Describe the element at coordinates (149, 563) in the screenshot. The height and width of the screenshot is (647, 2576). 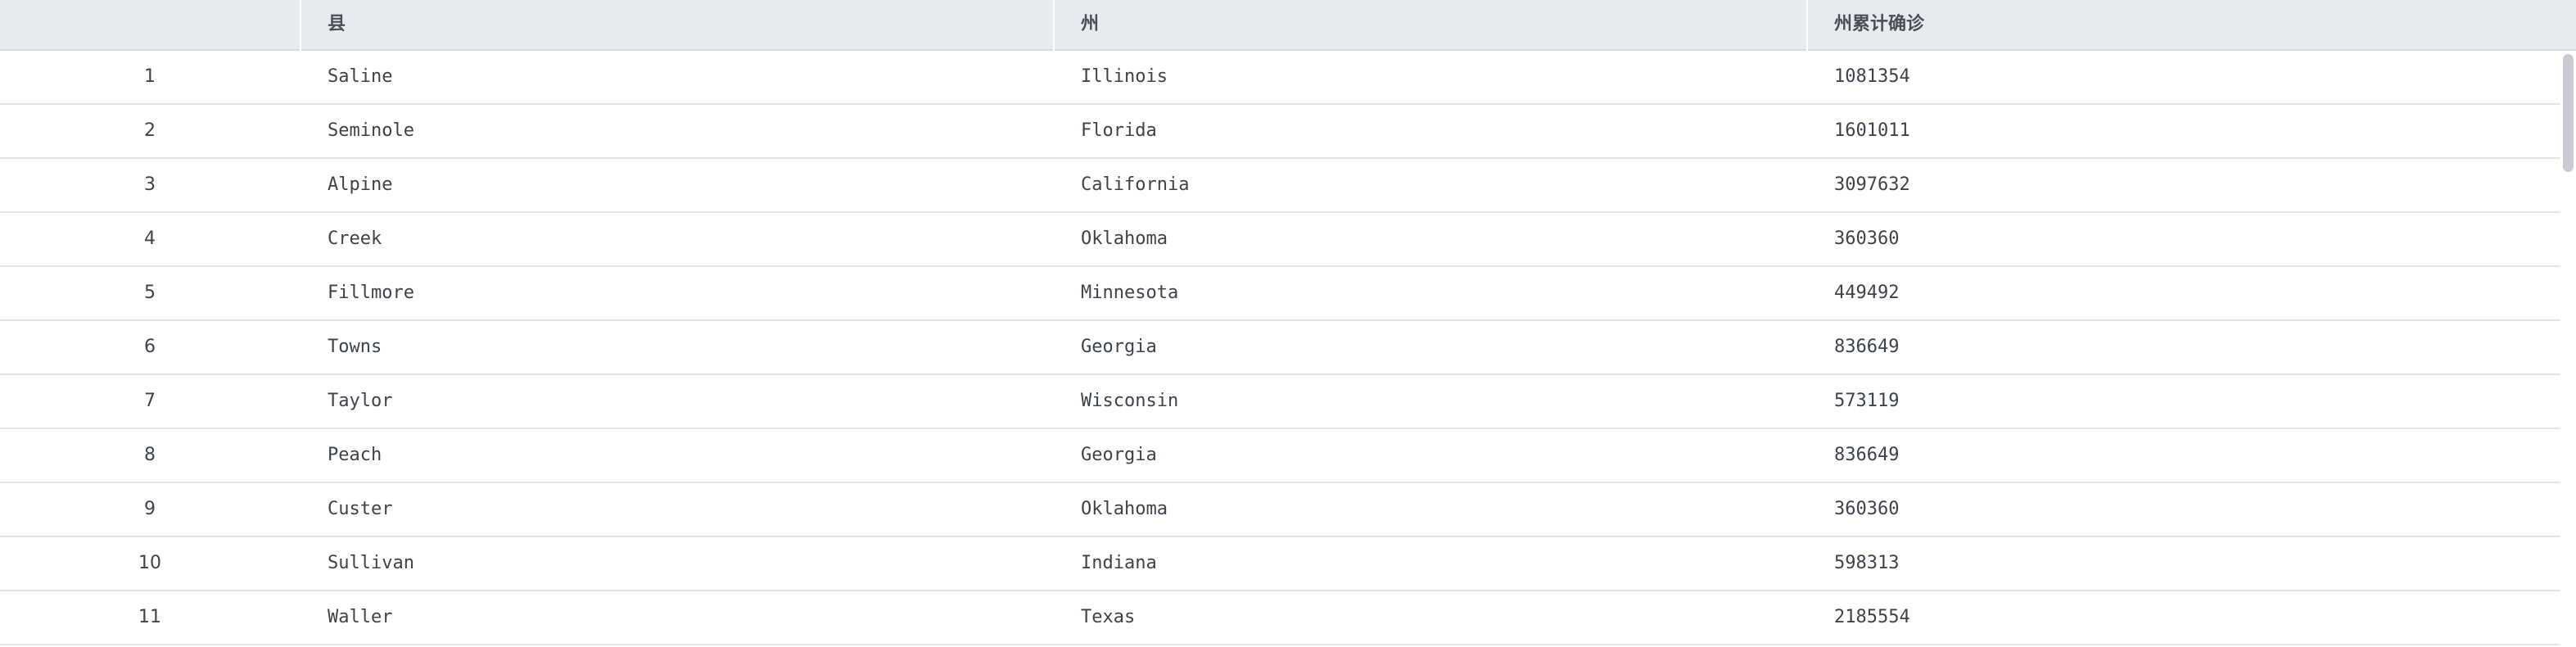
I see `row-index: 10` at that location.